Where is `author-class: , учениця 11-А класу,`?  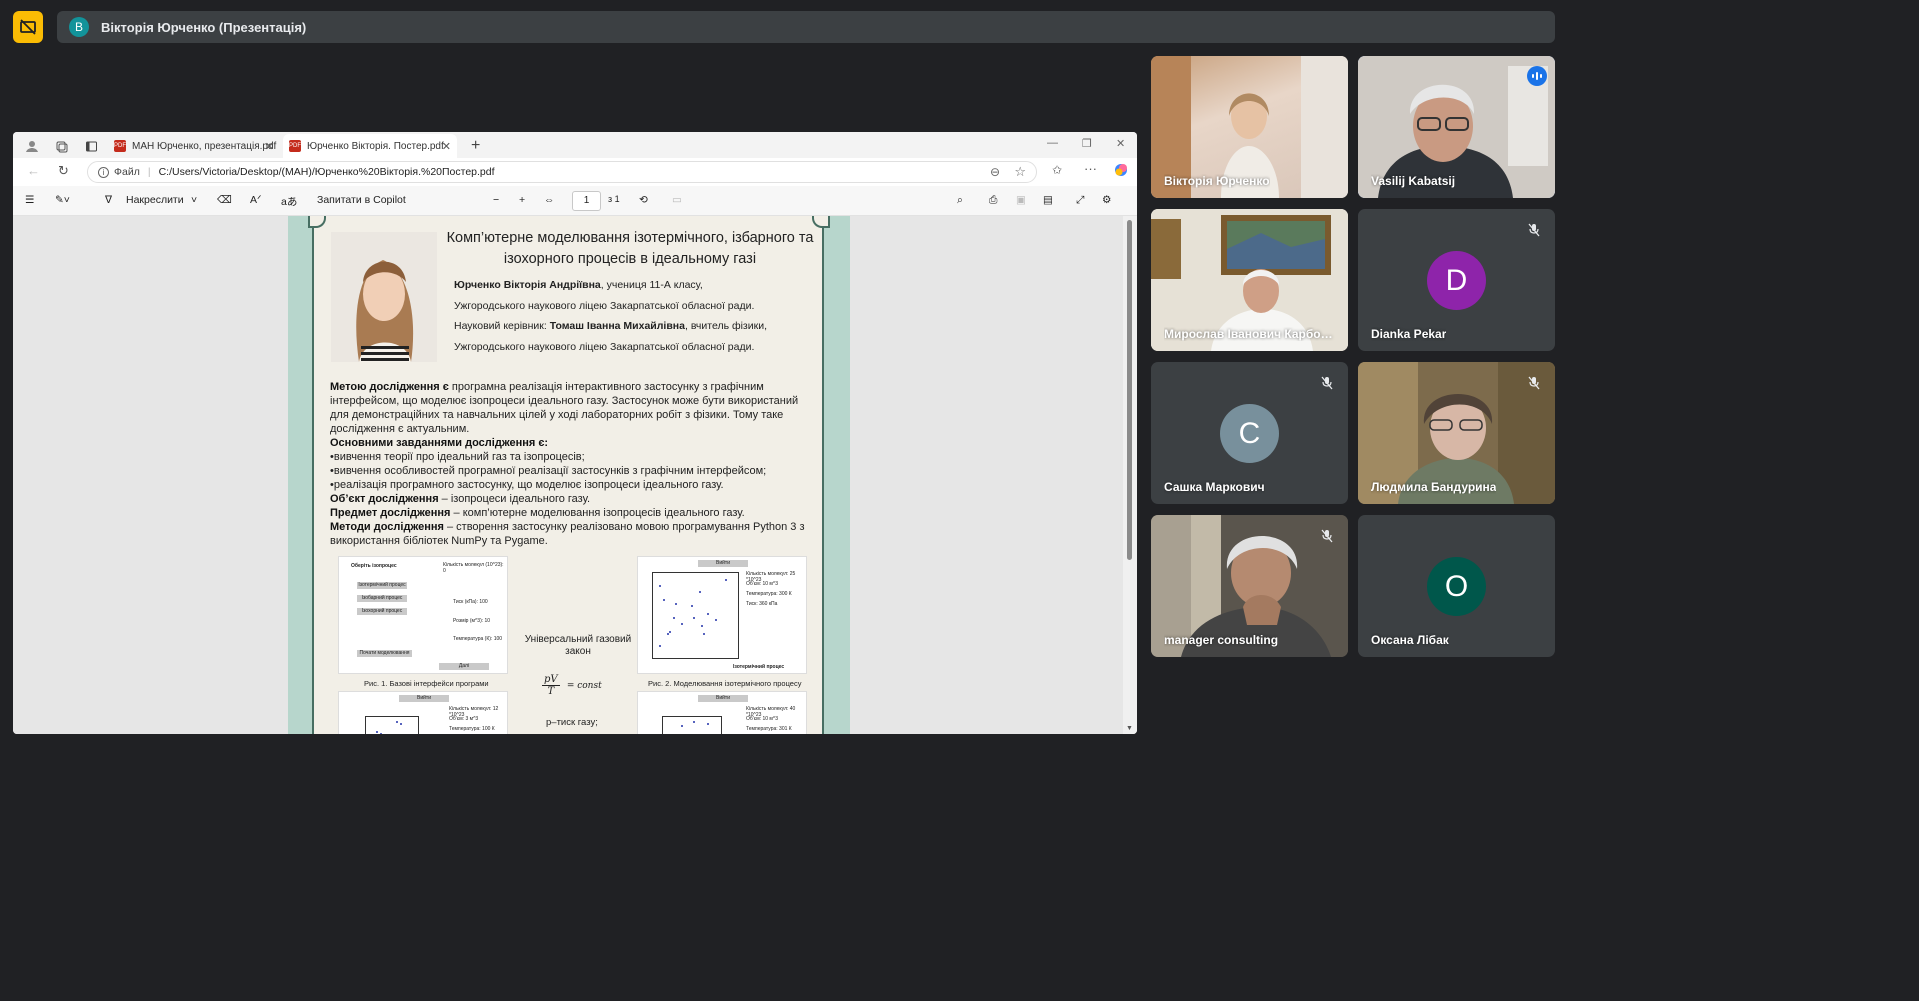
author-class: , учениця 11-А класу, is located at coordinates (651, 285).